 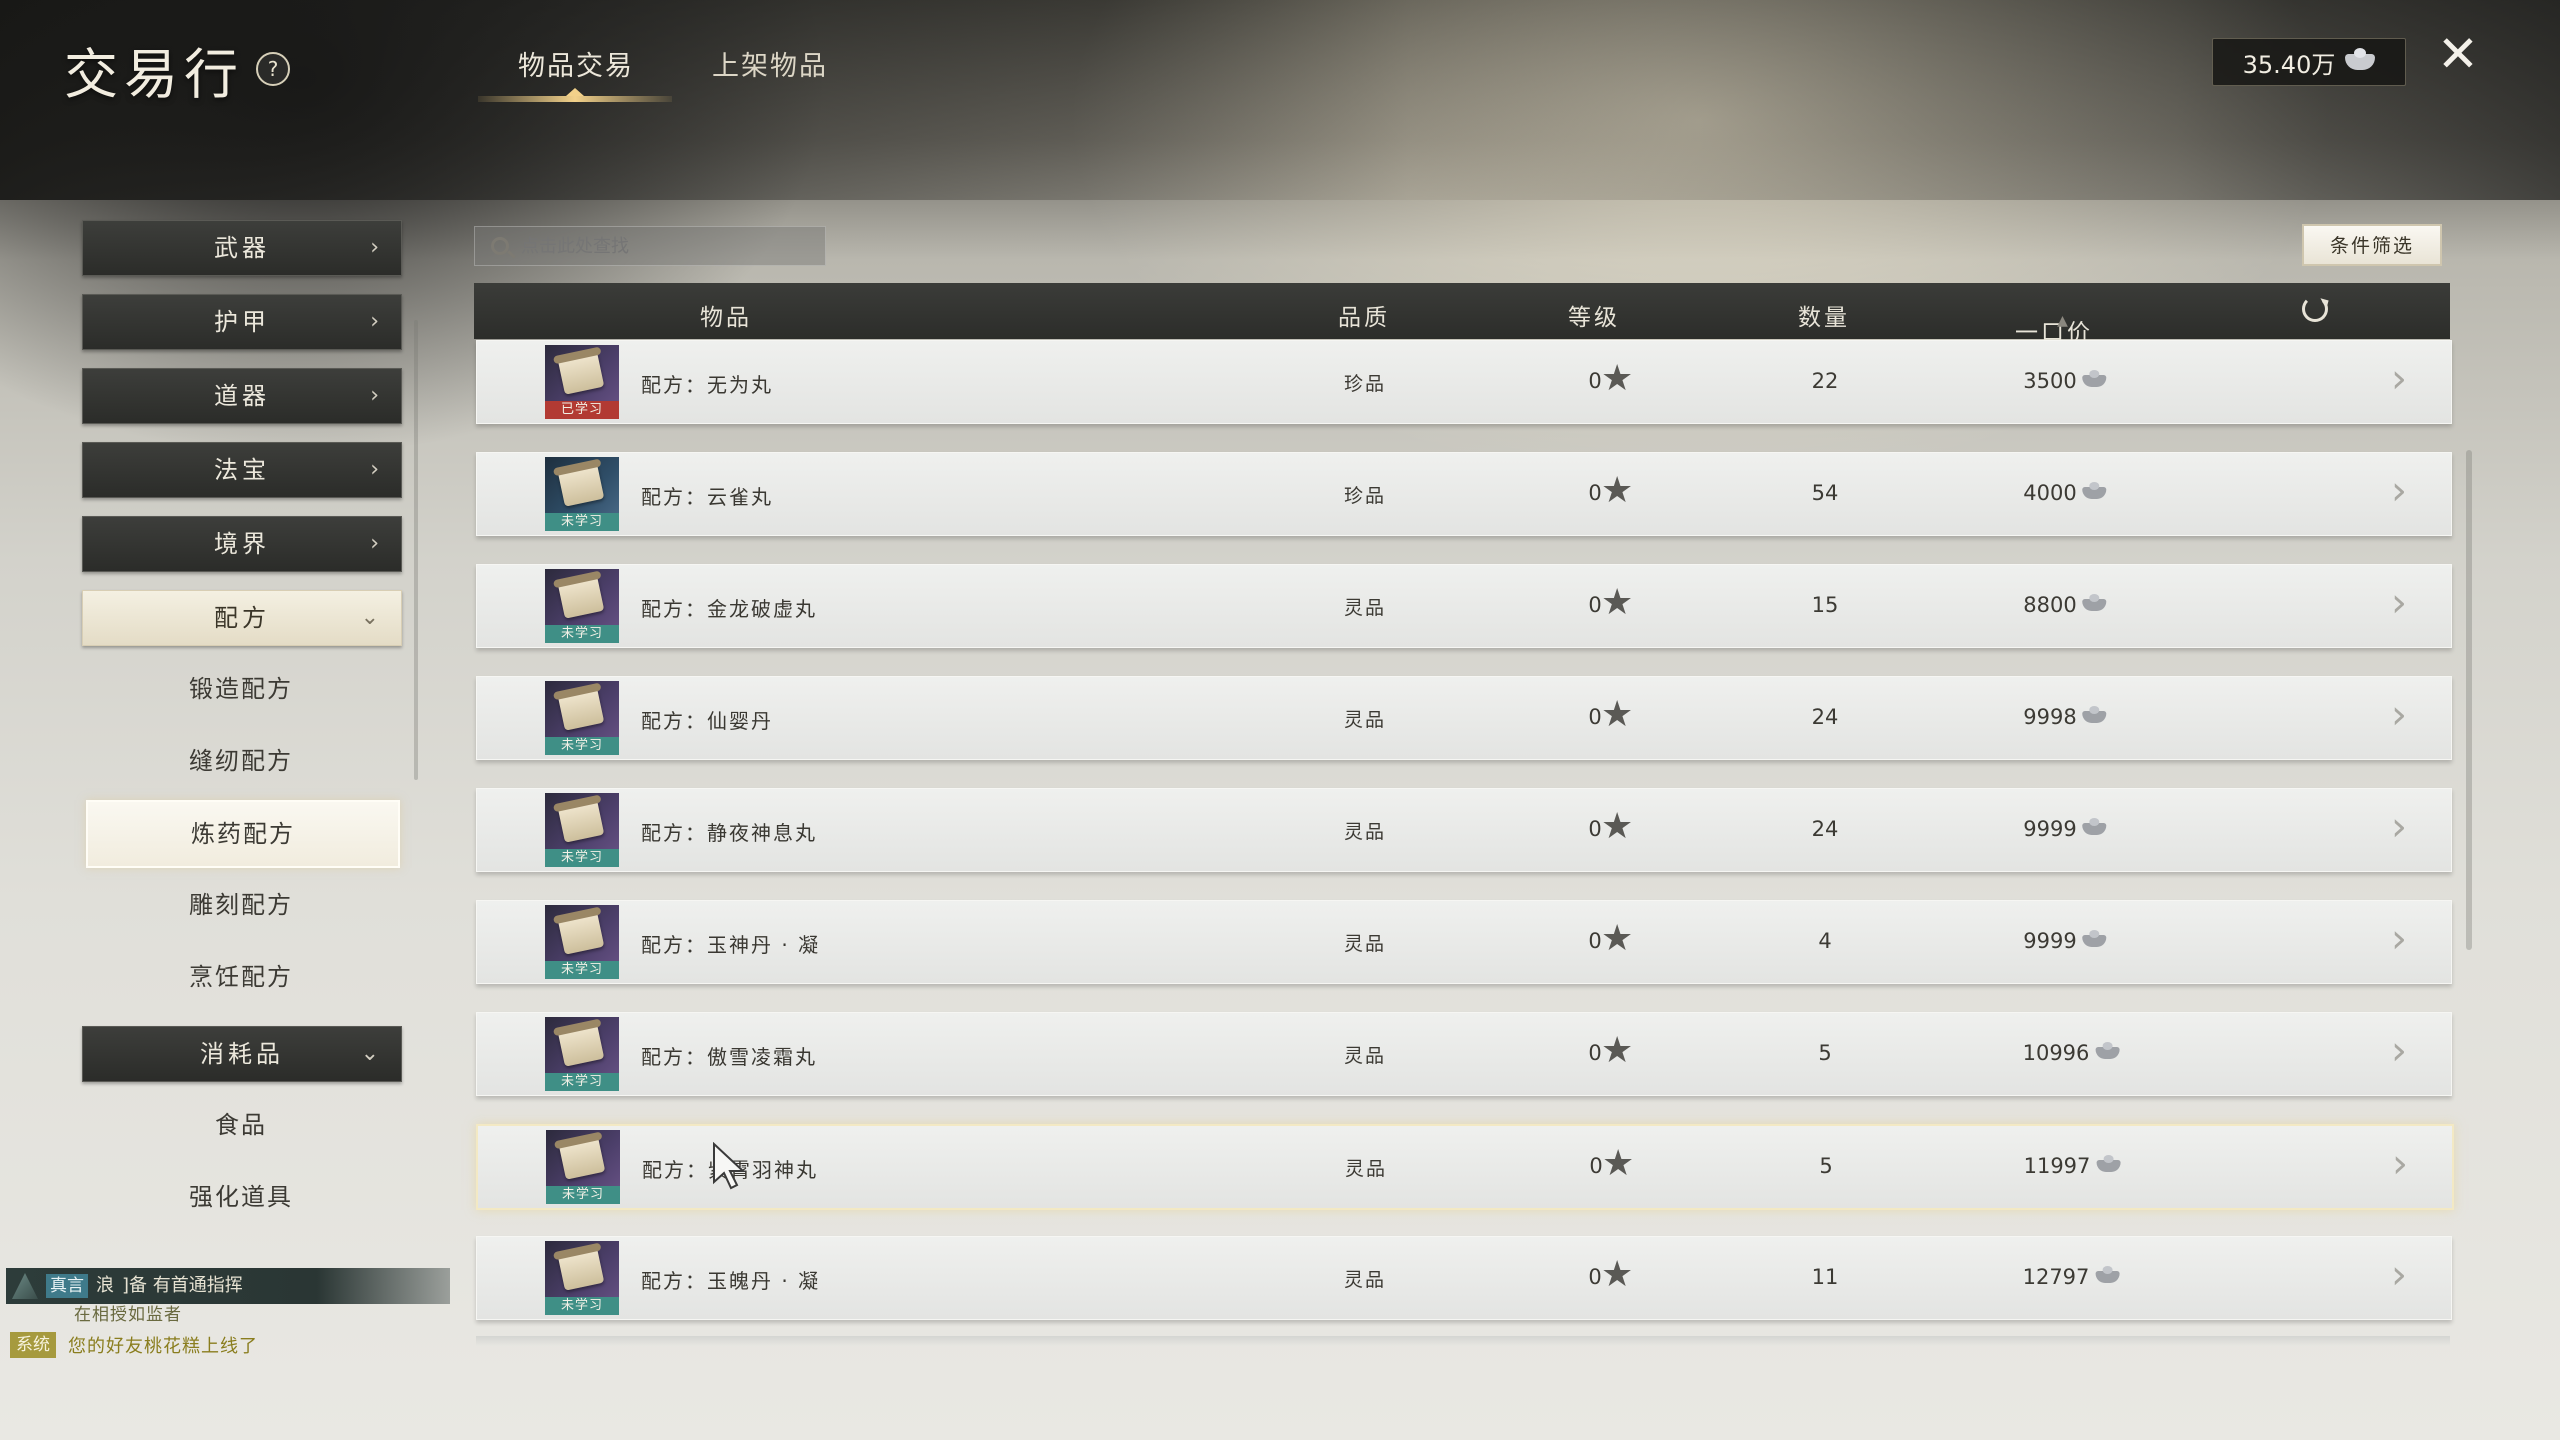 What do you see at coordinates (2065, 605) in the screenshot?
I see `item-price: 8800` at bounding box center [2065, 605].